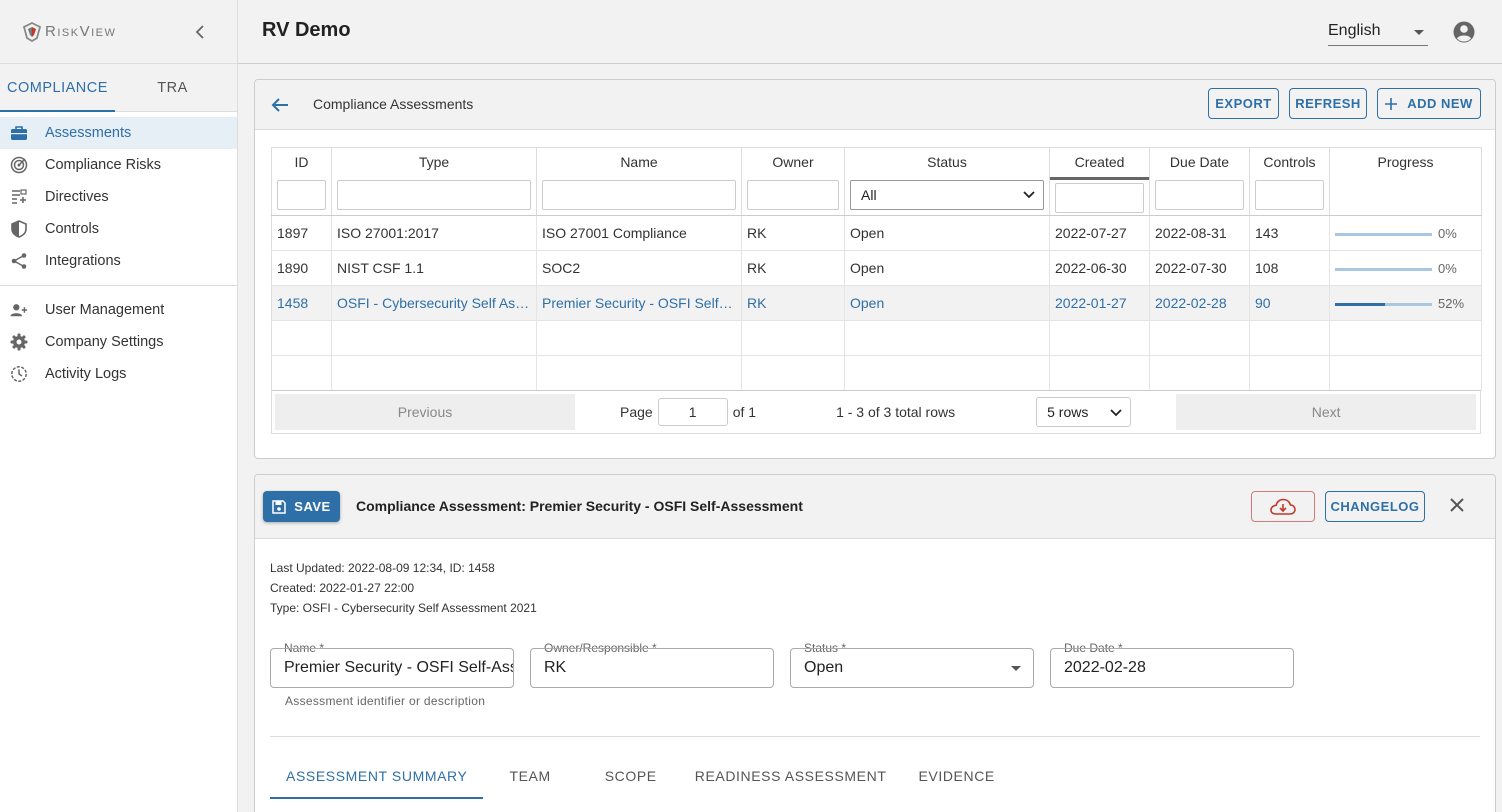  I want to click on chevron-left-icon, so click(201, 32).